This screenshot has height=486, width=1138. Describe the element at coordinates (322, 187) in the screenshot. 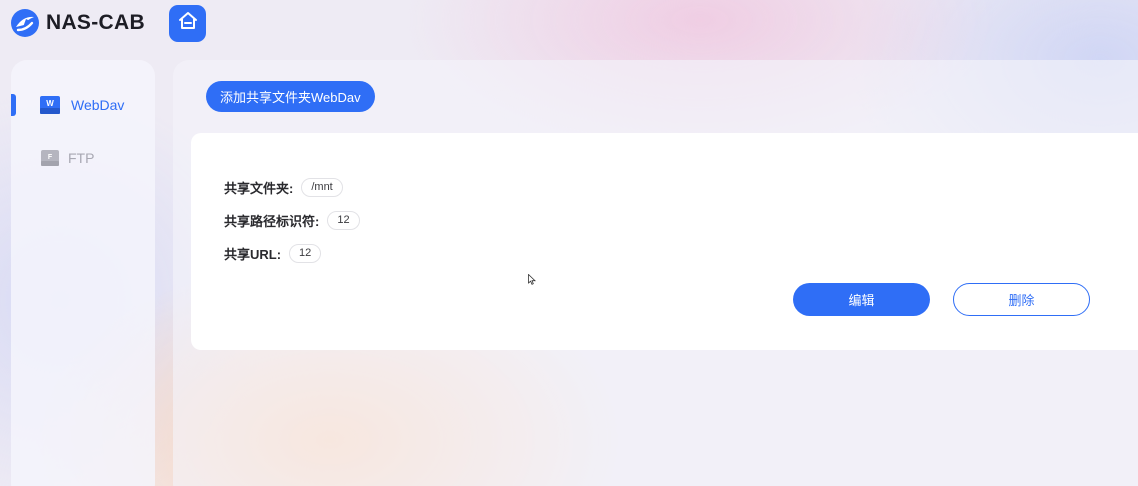

I see `share-folder-value: /mnt` at that location.